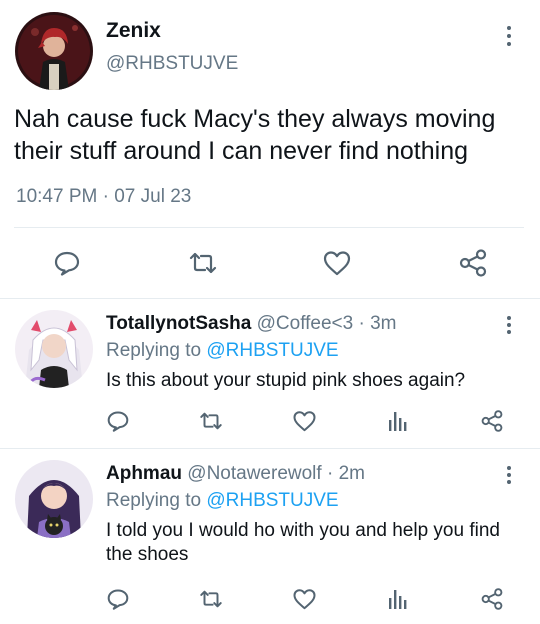  Describe the element at coordinates (54, 349) in the screenshot. I see `totallynotsasha-avatar` at that location.